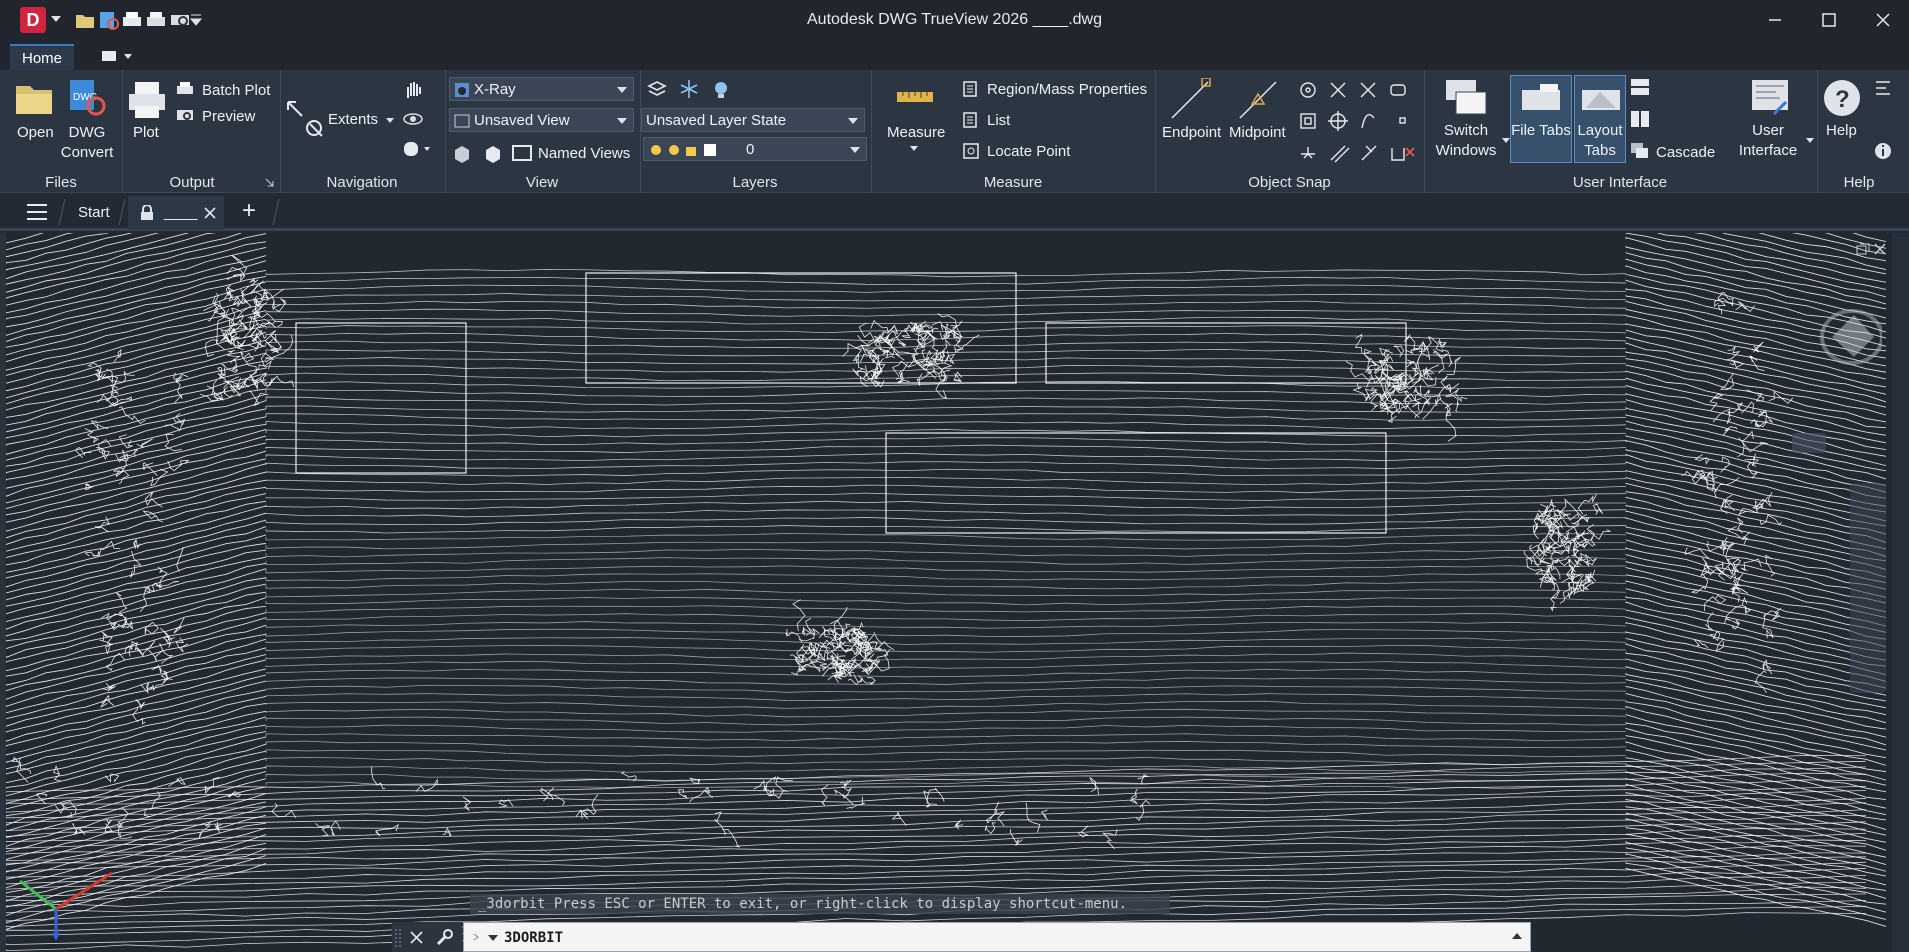 Image resolution: width=1909 pixels, height=952 pixels. I want to click on midpoint-button: Midpoint, so click(1257, 132).